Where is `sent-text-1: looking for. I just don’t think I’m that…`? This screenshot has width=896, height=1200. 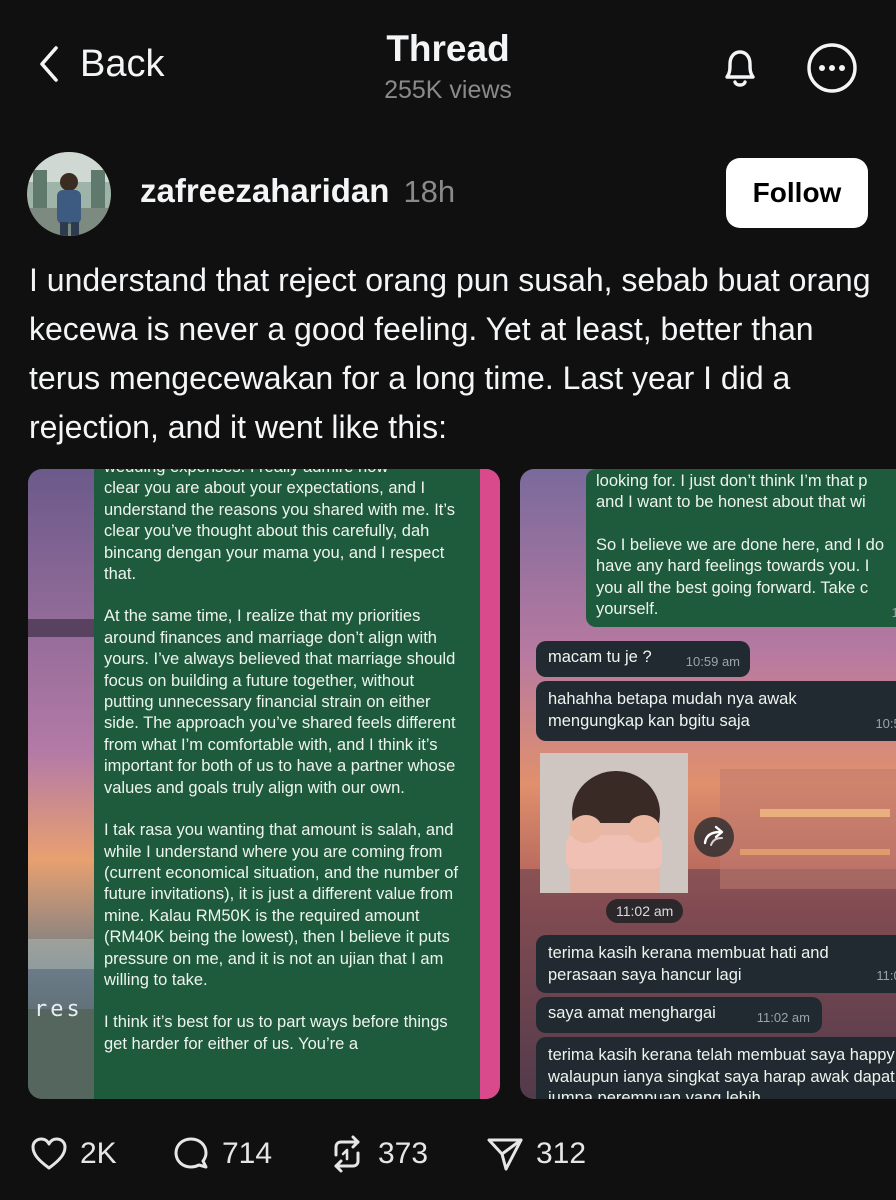
sent-text-1: looking for. I just don’t think I’m that… is located at coordinates (732, 492).